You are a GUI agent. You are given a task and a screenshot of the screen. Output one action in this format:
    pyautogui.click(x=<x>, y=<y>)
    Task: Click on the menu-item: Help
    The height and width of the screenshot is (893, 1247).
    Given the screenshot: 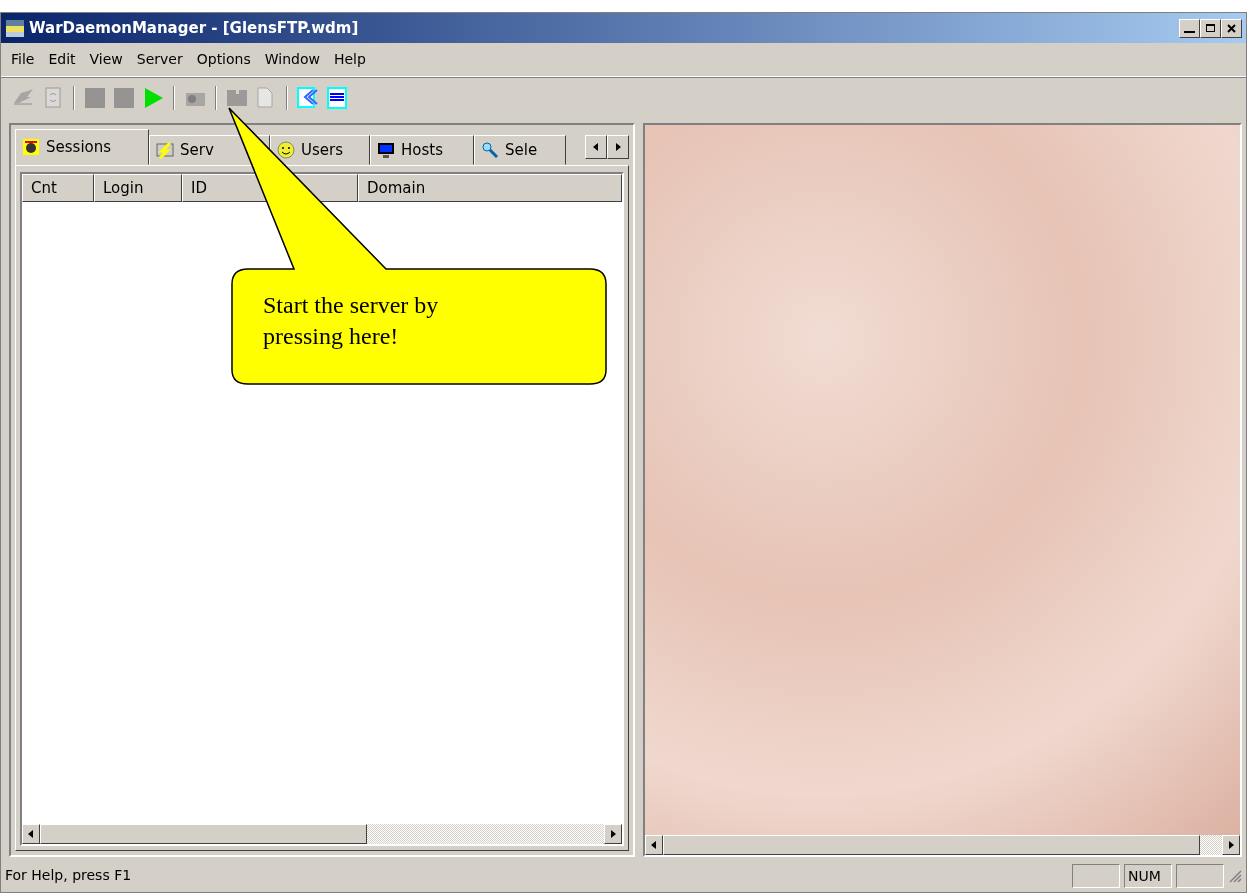 What is the action you would take?
    pyautogui.click(x=349, y=59)
    